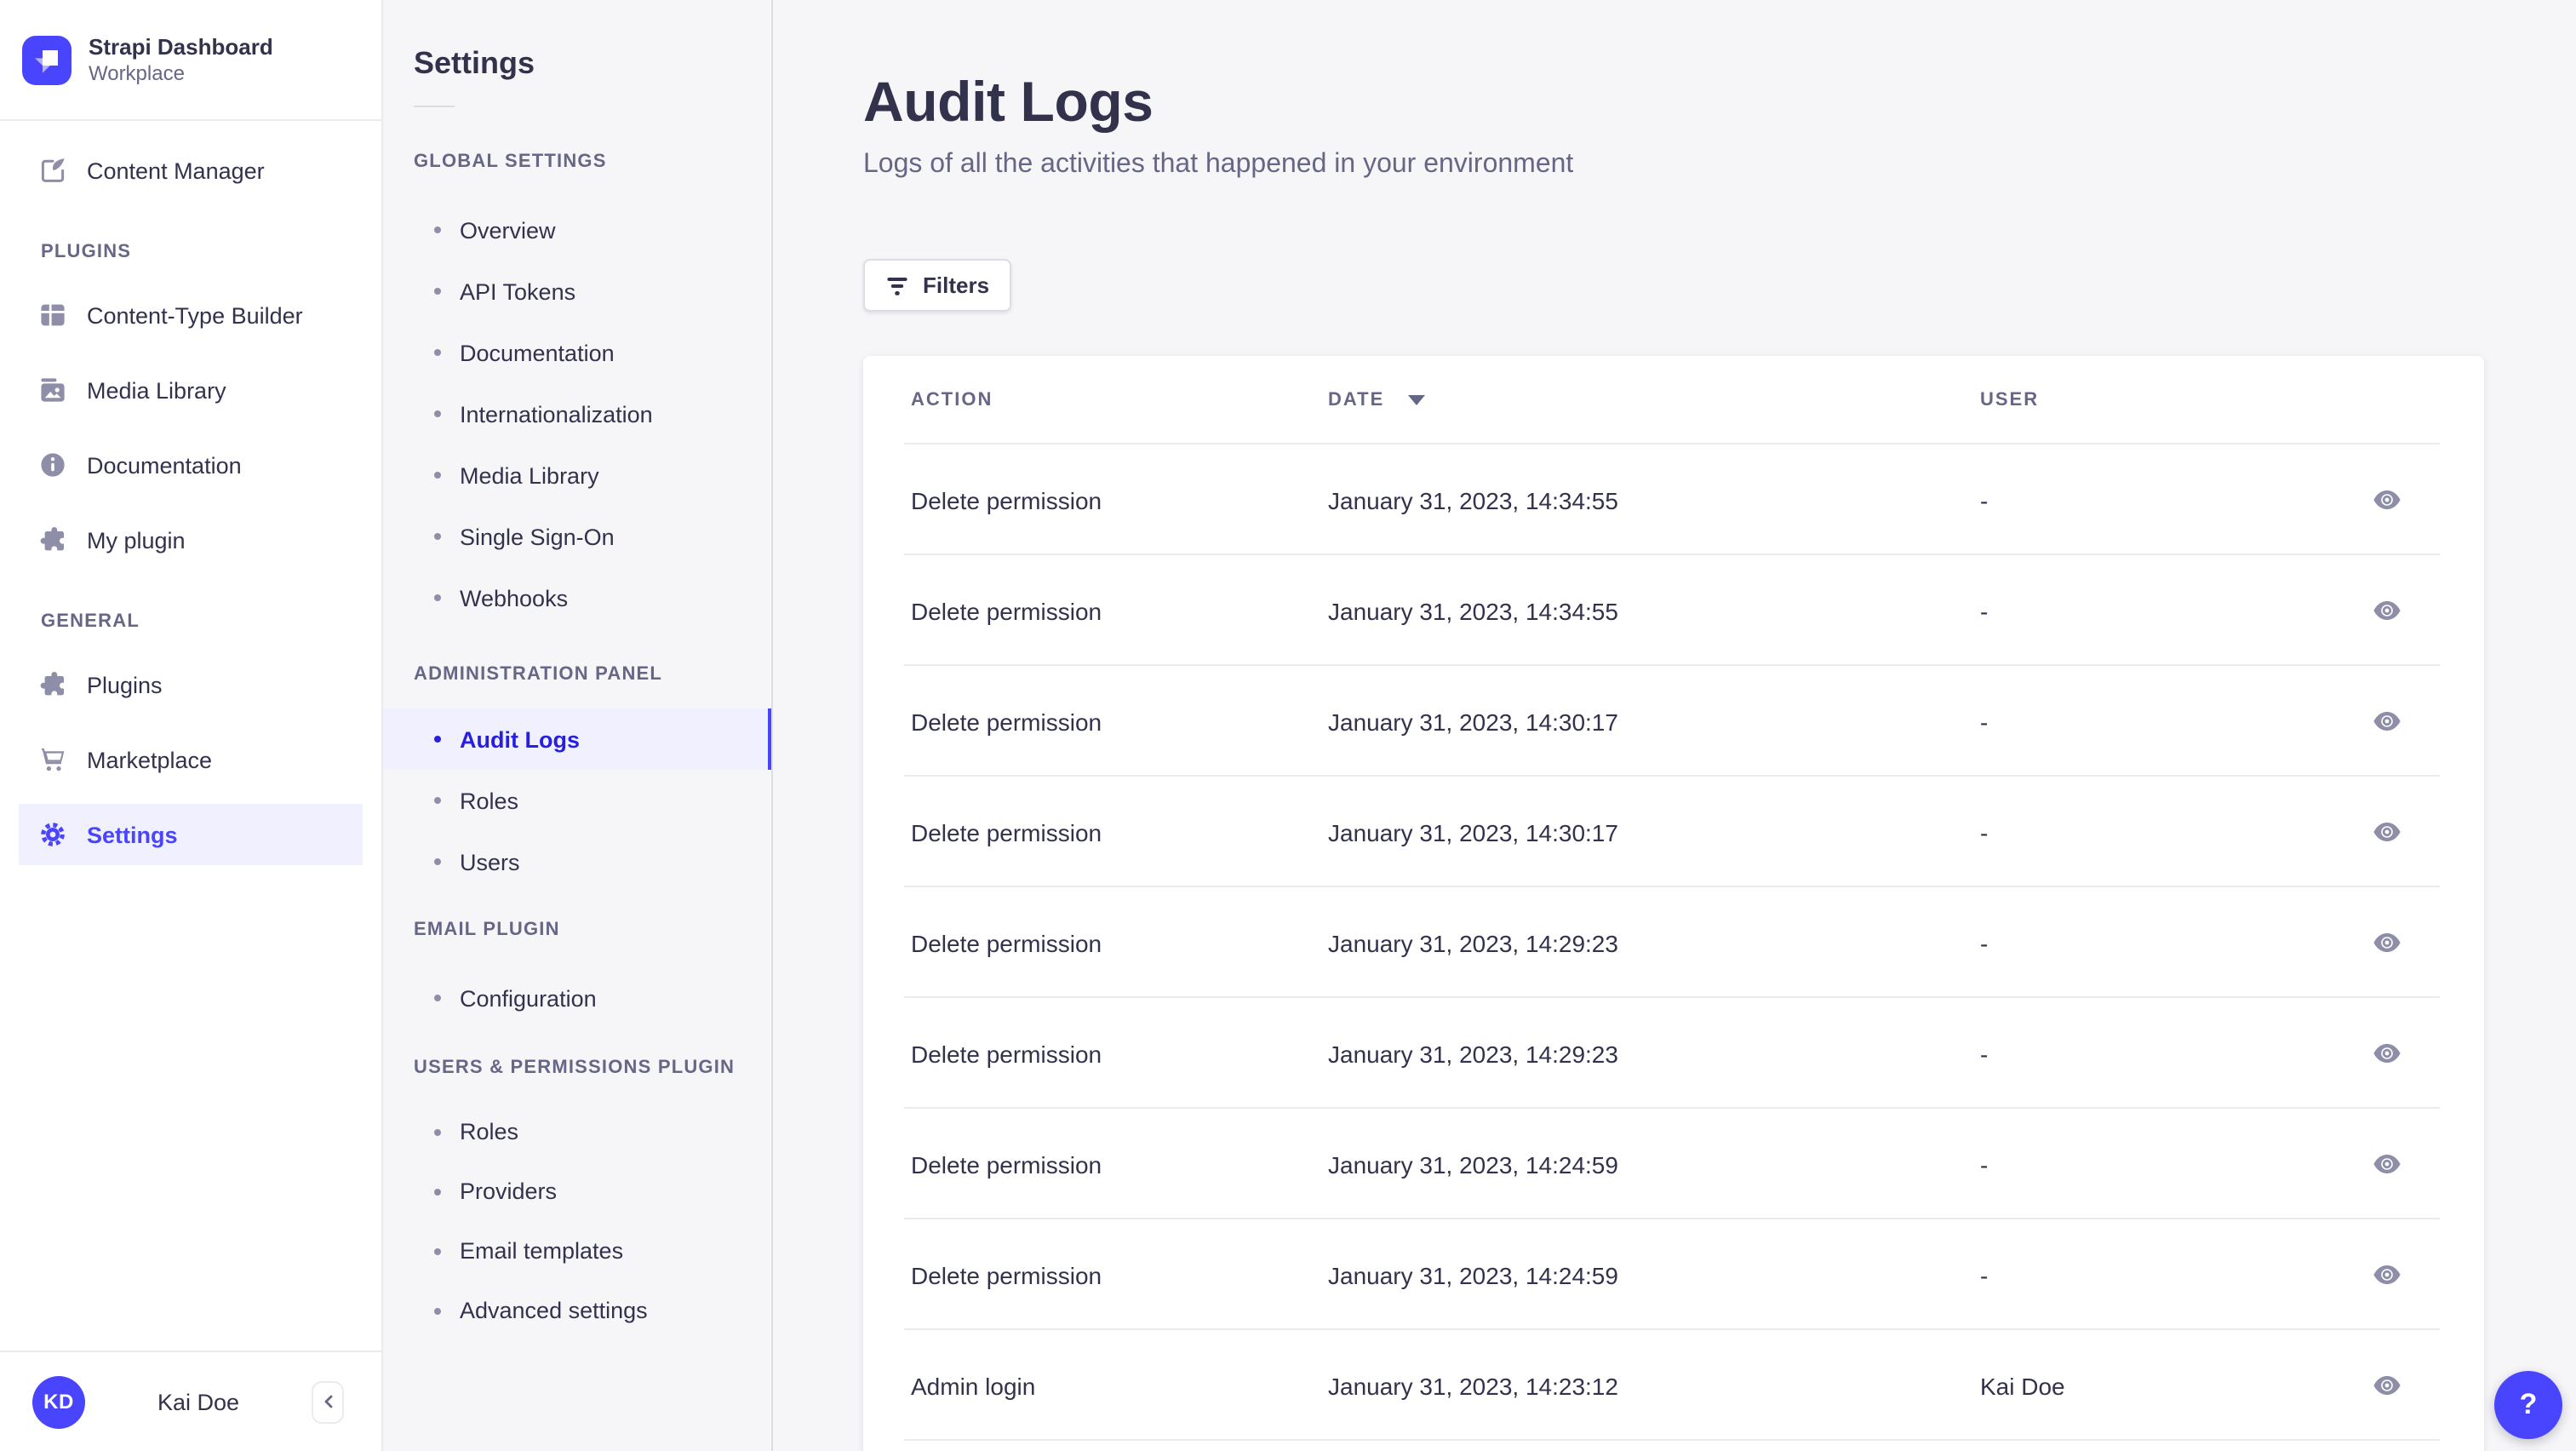 The width and height of the screenshot is (2576, 1451). I want to click on cell-date: January 31, 2023, 14:34:55, so click(1473, 610).